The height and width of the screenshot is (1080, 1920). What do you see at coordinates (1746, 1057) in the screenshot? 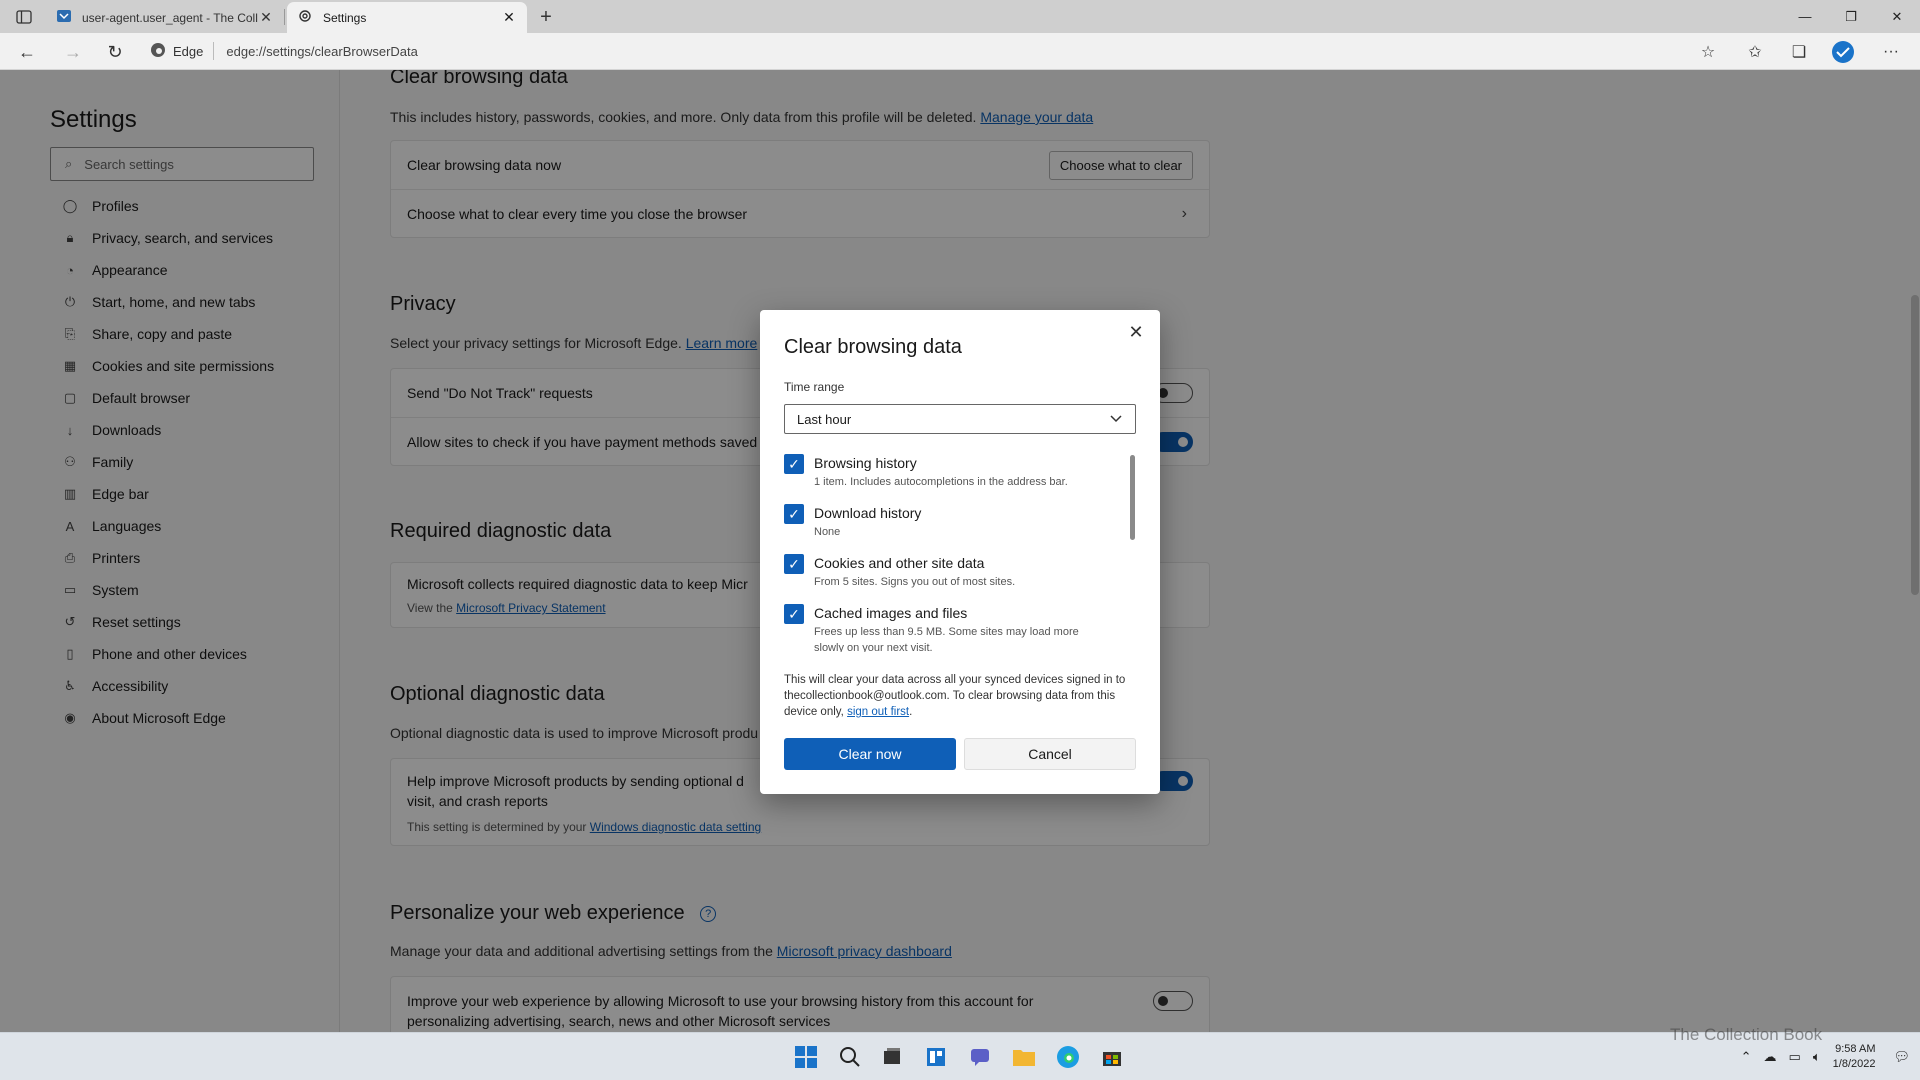
I see `chevron-up-icon: ⌃` at bounding box center [1746, 1057].